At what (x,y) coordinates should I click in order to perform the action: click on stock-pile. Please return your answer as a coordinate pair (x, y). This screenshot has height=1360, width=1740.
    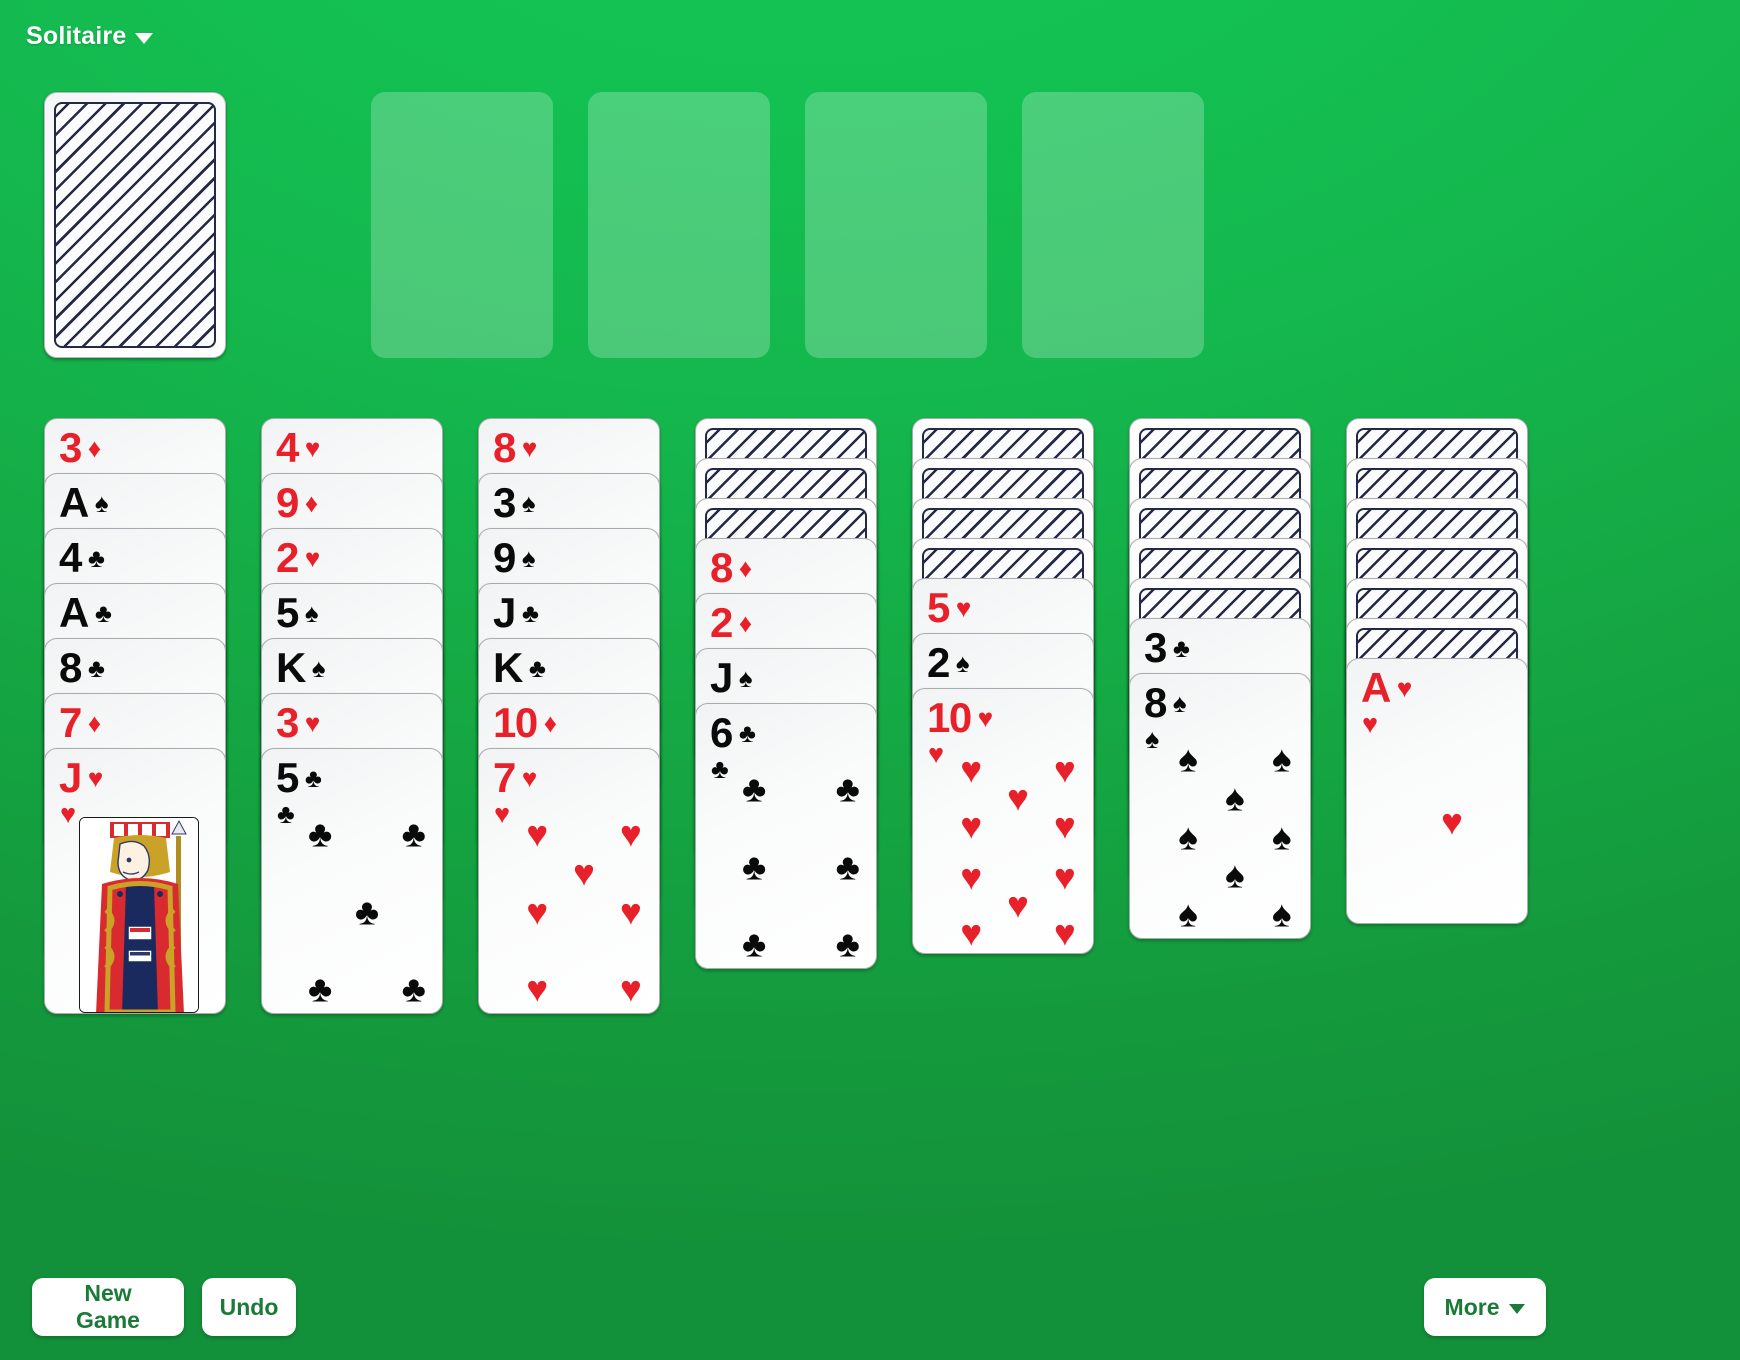
    Looking at the image, I should click on (135, 225).